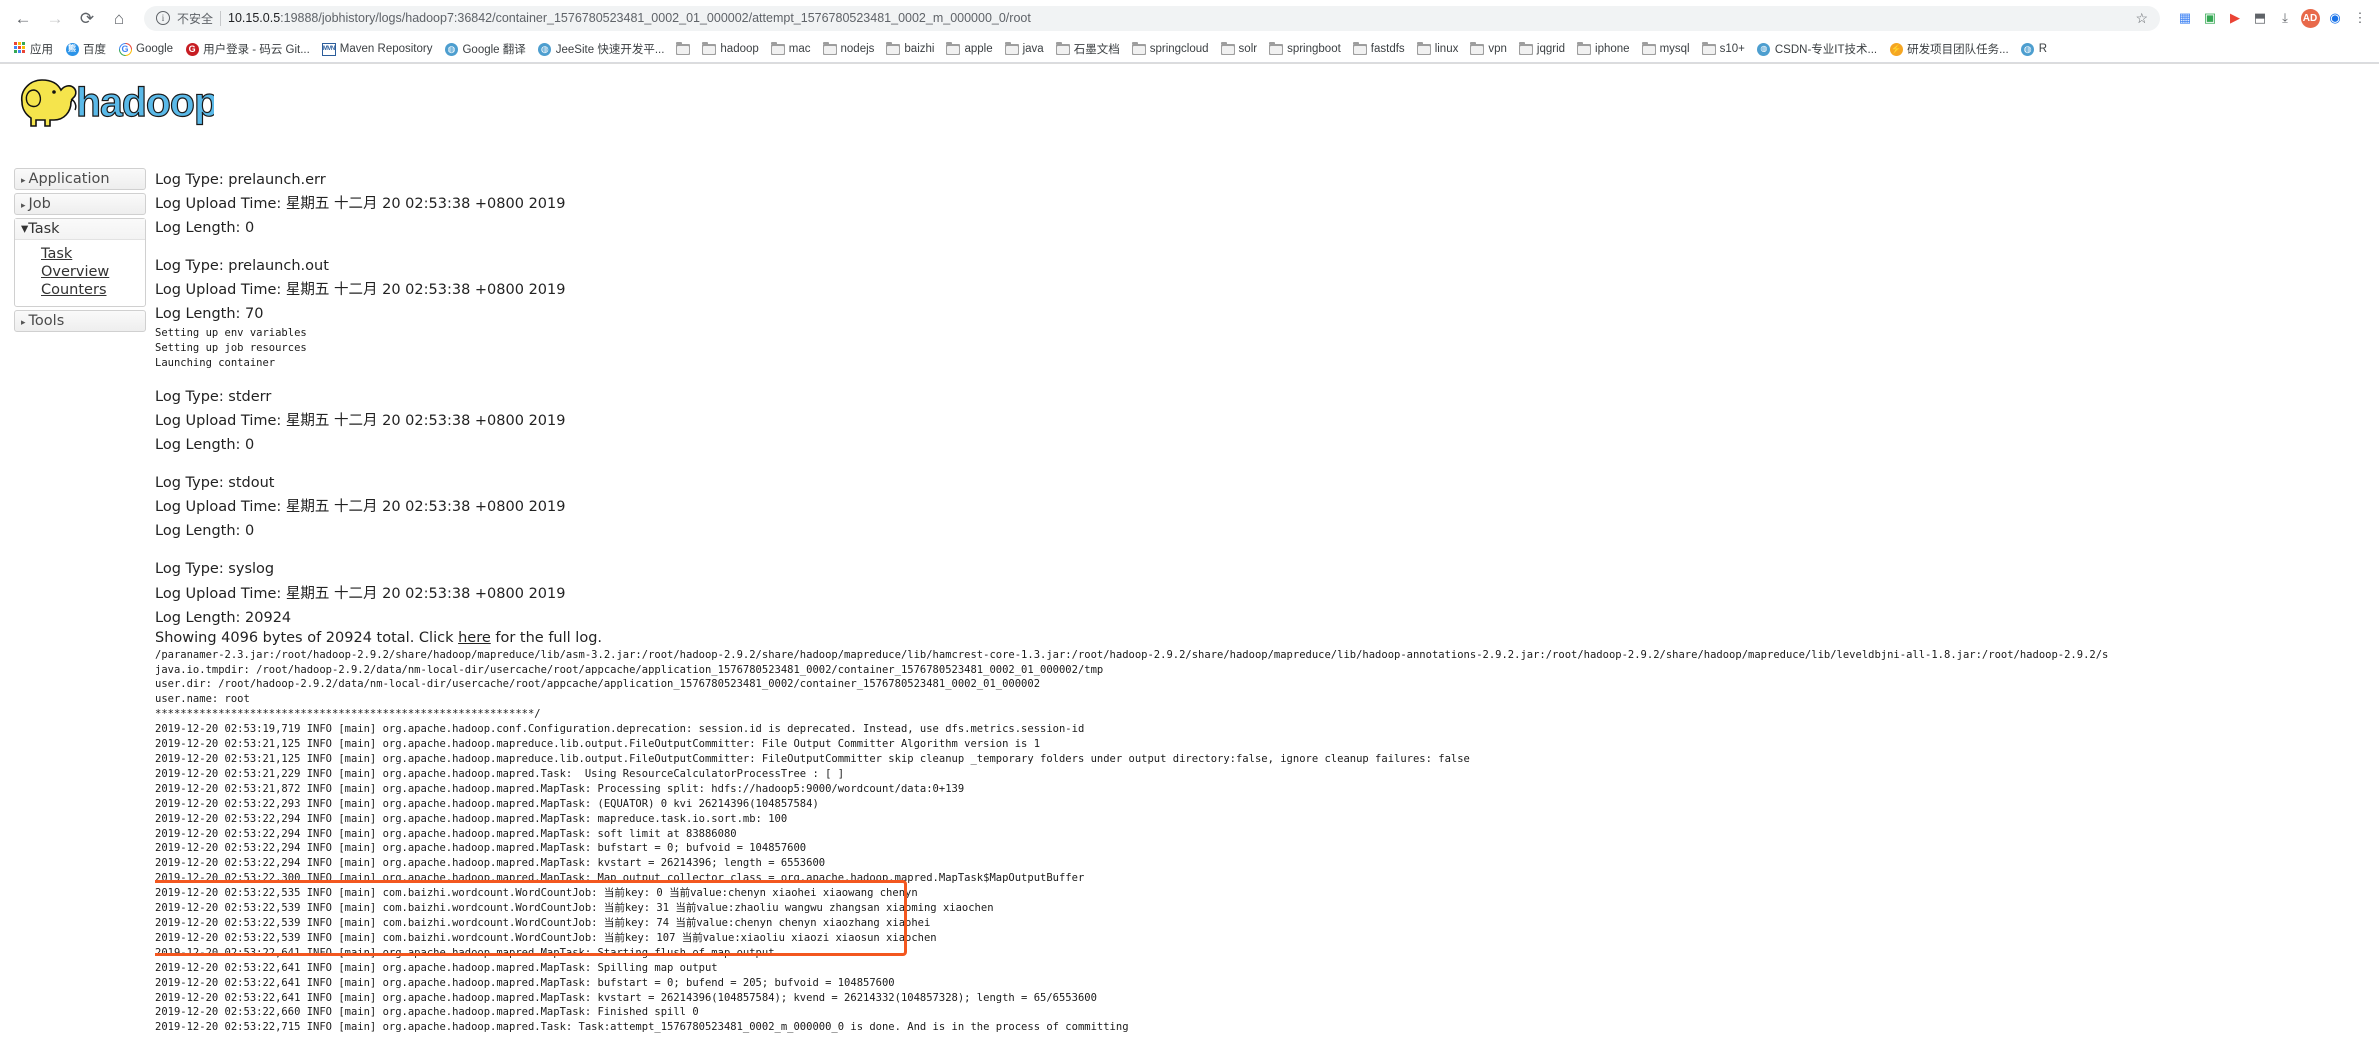 The width and height of the screenshot is (2379, 1038). What do you see at coordinates (1379, 49) in the screenshot?
I see `bookmark-item: fastdfs` at bounding box center [1379, 49].